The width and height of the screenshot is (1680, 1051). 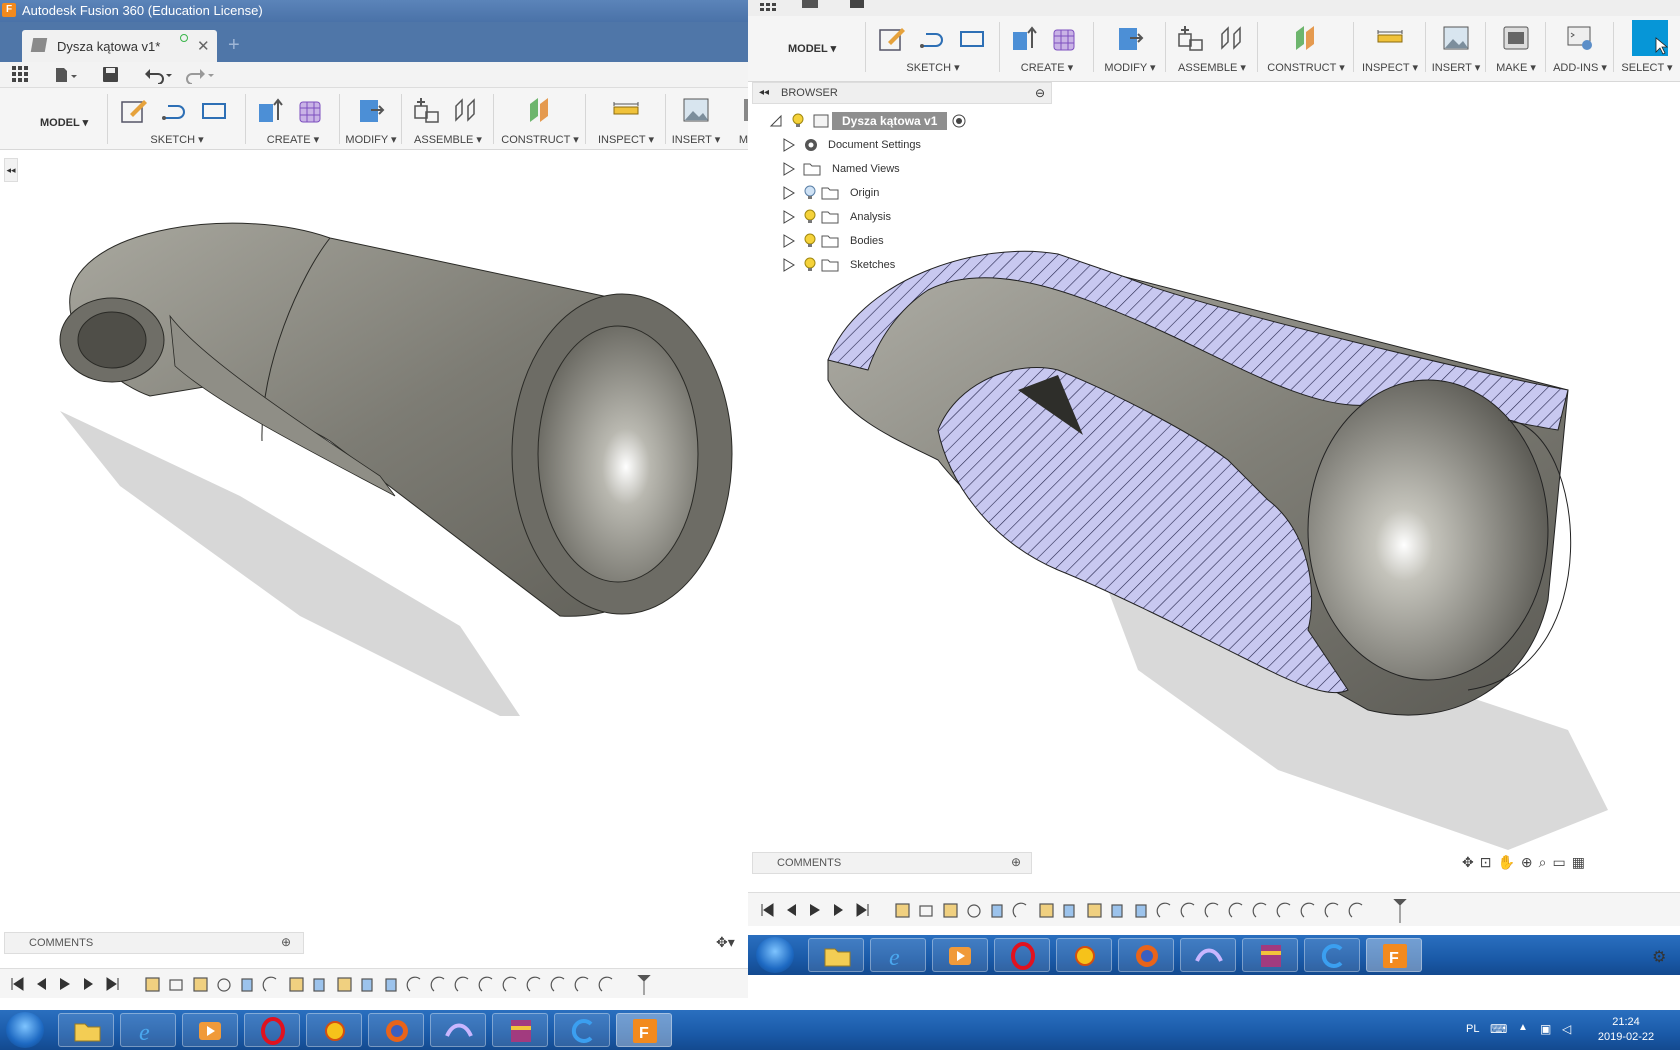 I want to click on document-tab: Dysza kątowa v1* ✕, so click(x=119, y=46).